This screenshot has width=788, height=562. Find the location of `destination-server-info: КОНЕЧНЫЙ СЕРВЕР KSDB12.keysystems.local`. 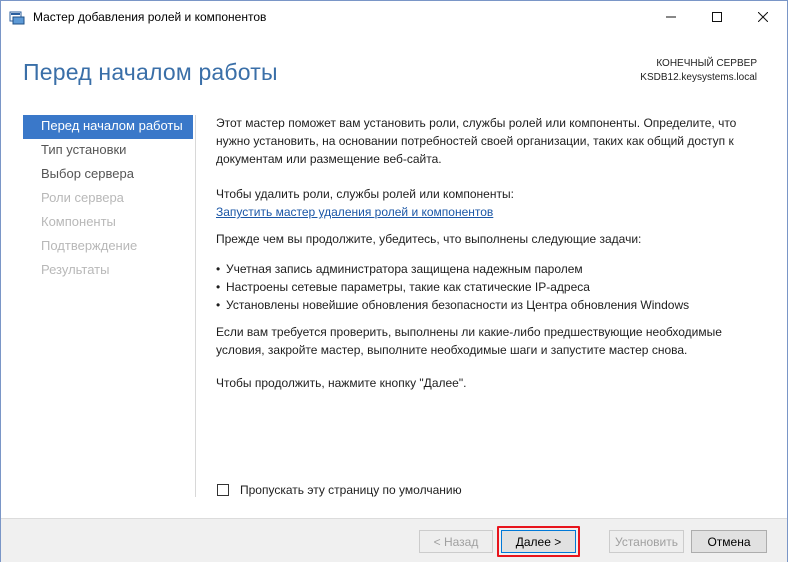

destination-server-info: КОНЕЧНЫЙ СЕРВЕР KSDB12.keysystems.local is located at coordinates (698, 71).